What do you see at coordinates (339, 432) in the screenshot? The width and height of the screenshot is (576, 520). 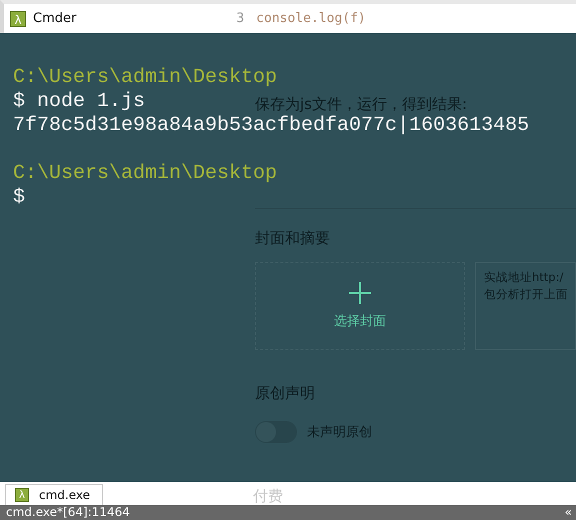 I see `toggle-label: 未声明原创` at bounding box center [339, 432].